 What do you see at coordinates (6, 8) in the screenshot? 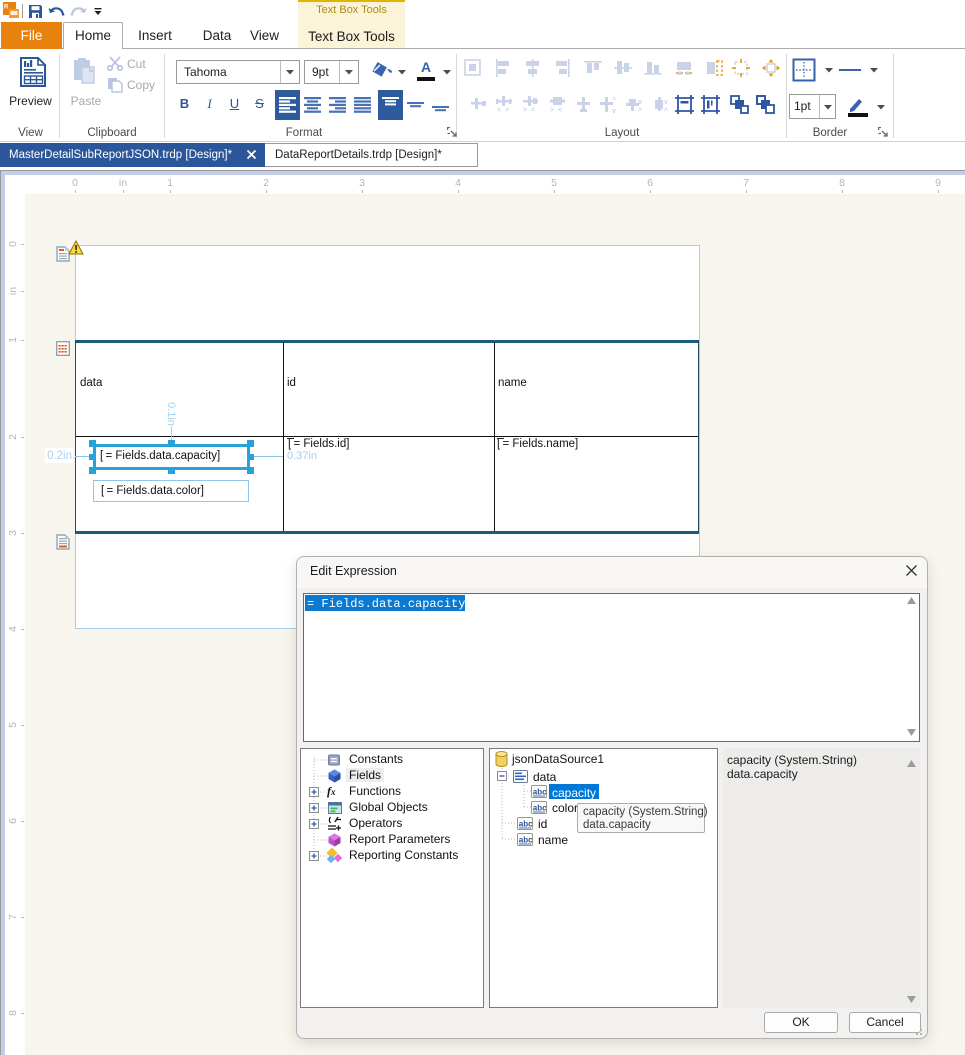
I see `svg-text: R` at bounding box center [6, 8].